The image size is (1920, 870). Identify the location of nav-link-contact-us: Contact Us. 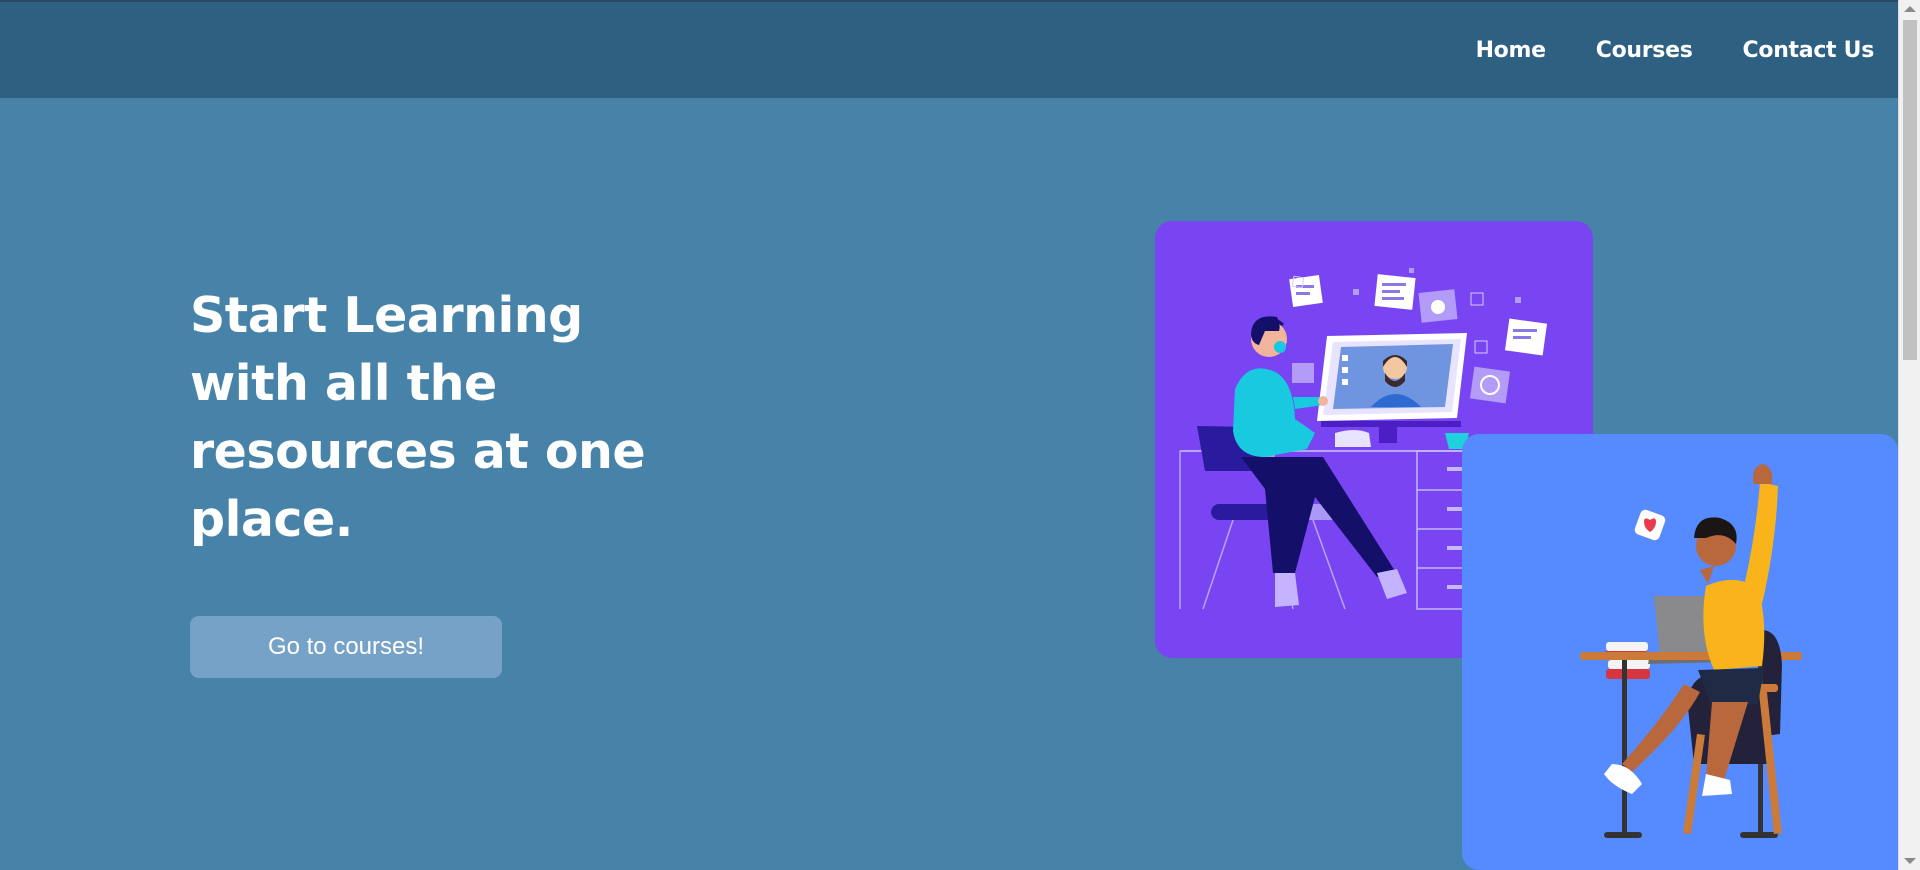
(1809, 50).